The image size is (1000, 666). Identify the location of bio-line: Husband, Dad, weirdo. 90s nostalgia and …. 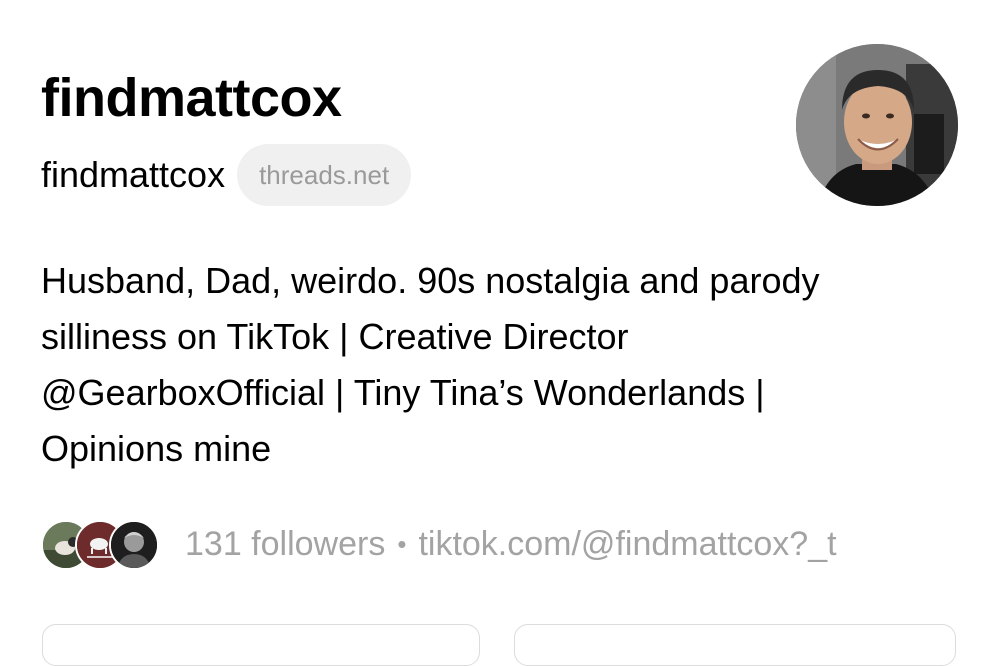
(430, 280).